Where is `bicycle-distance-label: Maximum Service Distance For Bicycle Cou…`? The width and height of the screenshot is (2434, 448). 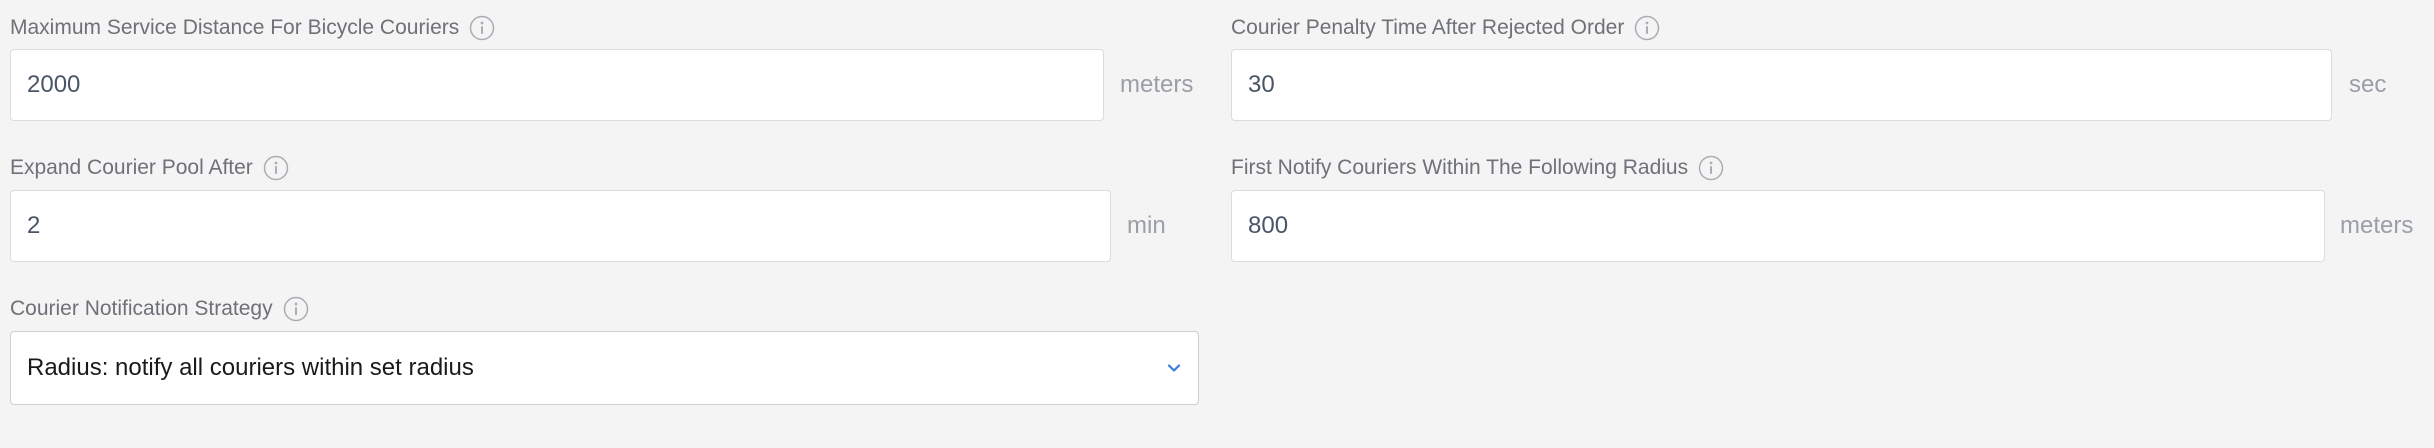
bicycle-distance-label: Maximum Service Distance For Bicycle Cou… is located at coordinates (235, 27).